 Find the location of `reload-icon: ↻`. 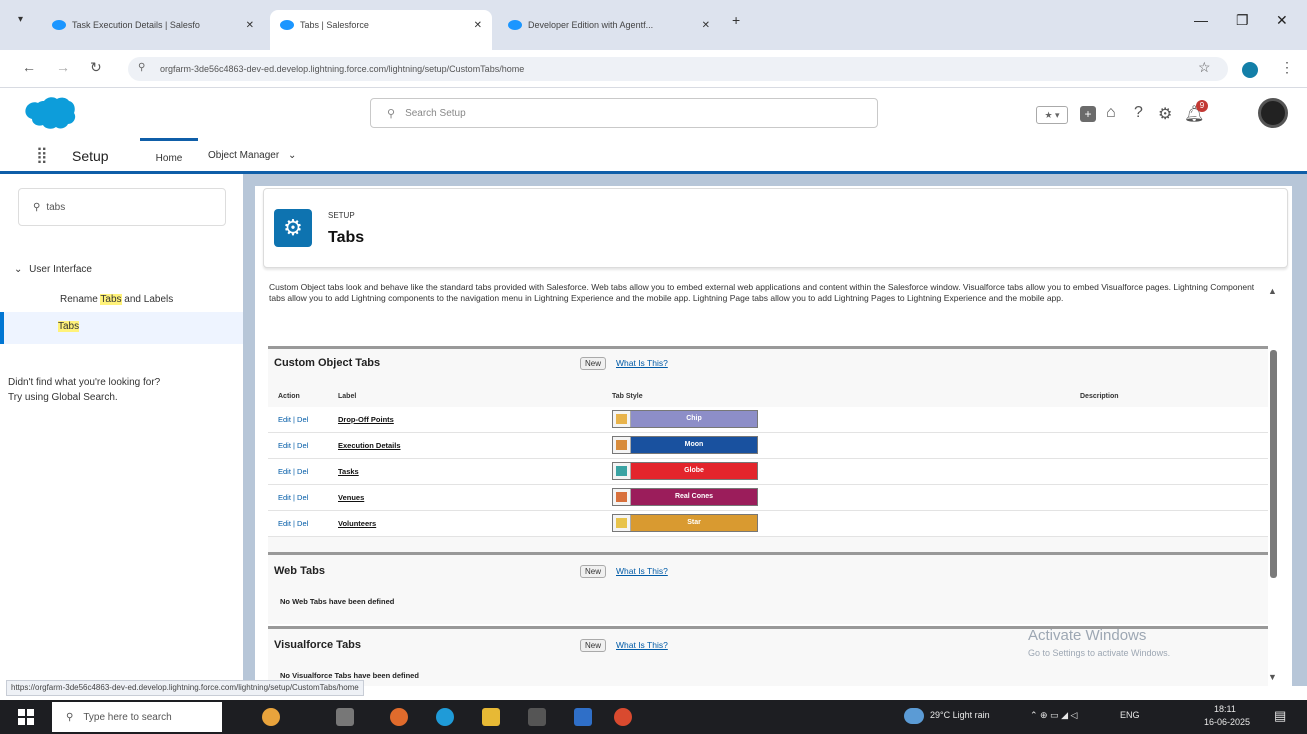

reload-icon: ↻ is located at coordinates (96, 67).